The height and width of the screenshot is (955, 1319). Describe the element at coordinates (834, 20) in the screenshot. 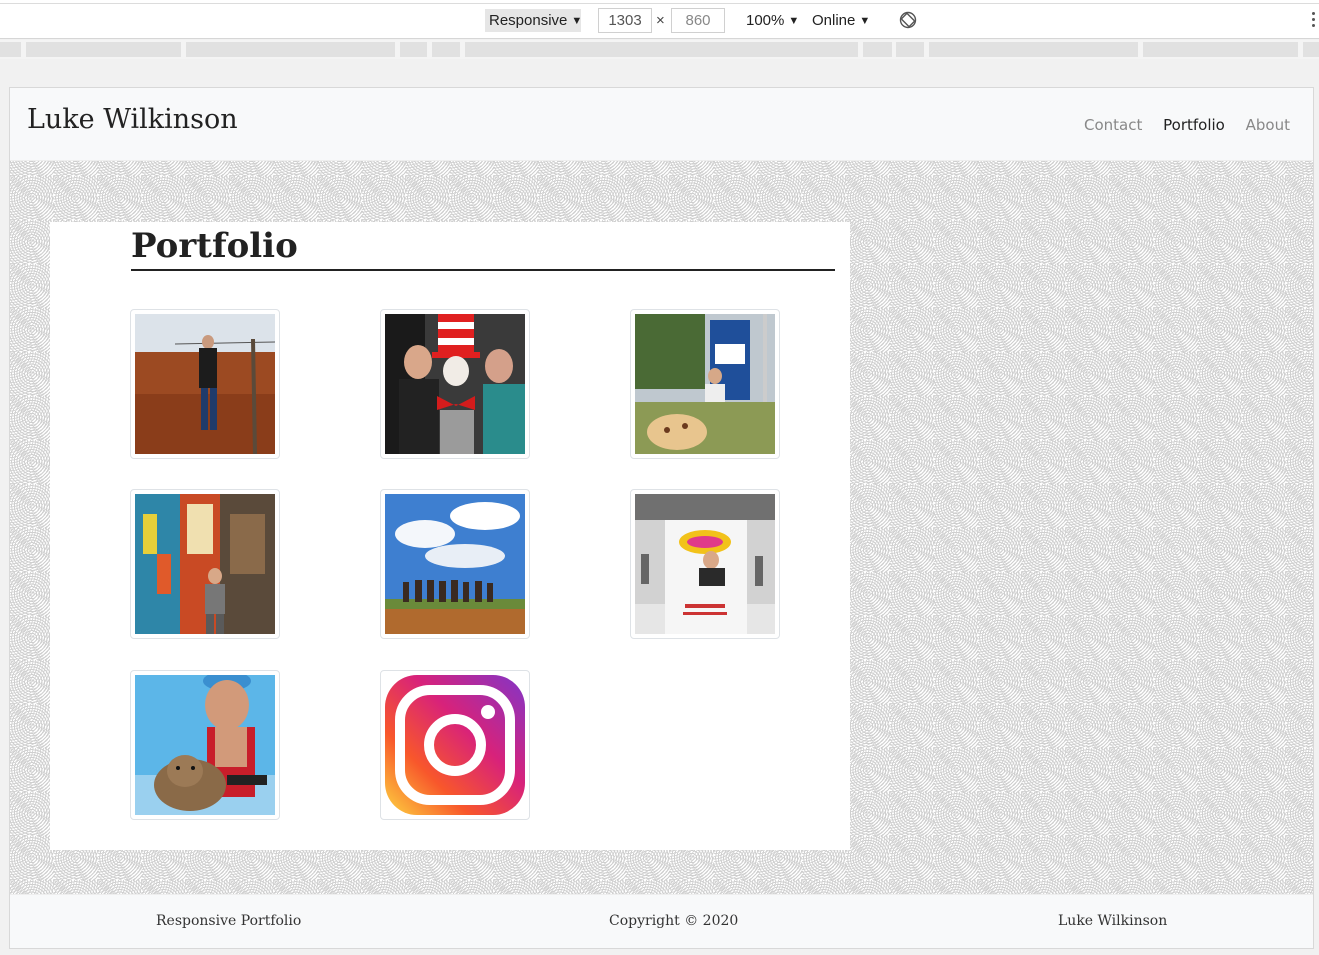

I see `network-select-label: Online` at that location.